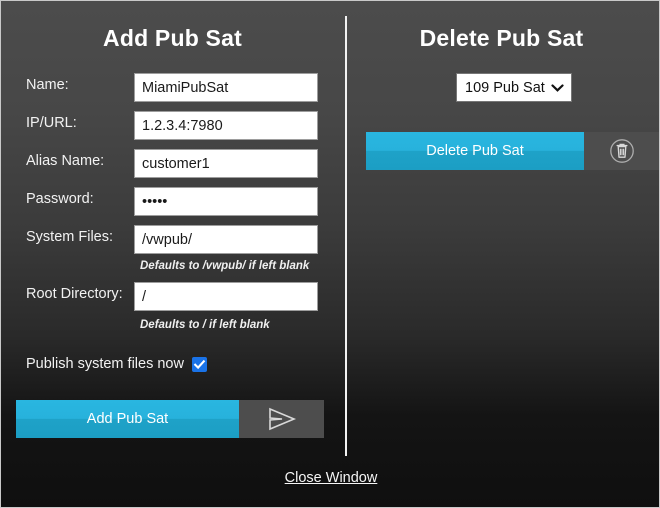  I want to click on close-window-container: Close Window, so click(330, 478).